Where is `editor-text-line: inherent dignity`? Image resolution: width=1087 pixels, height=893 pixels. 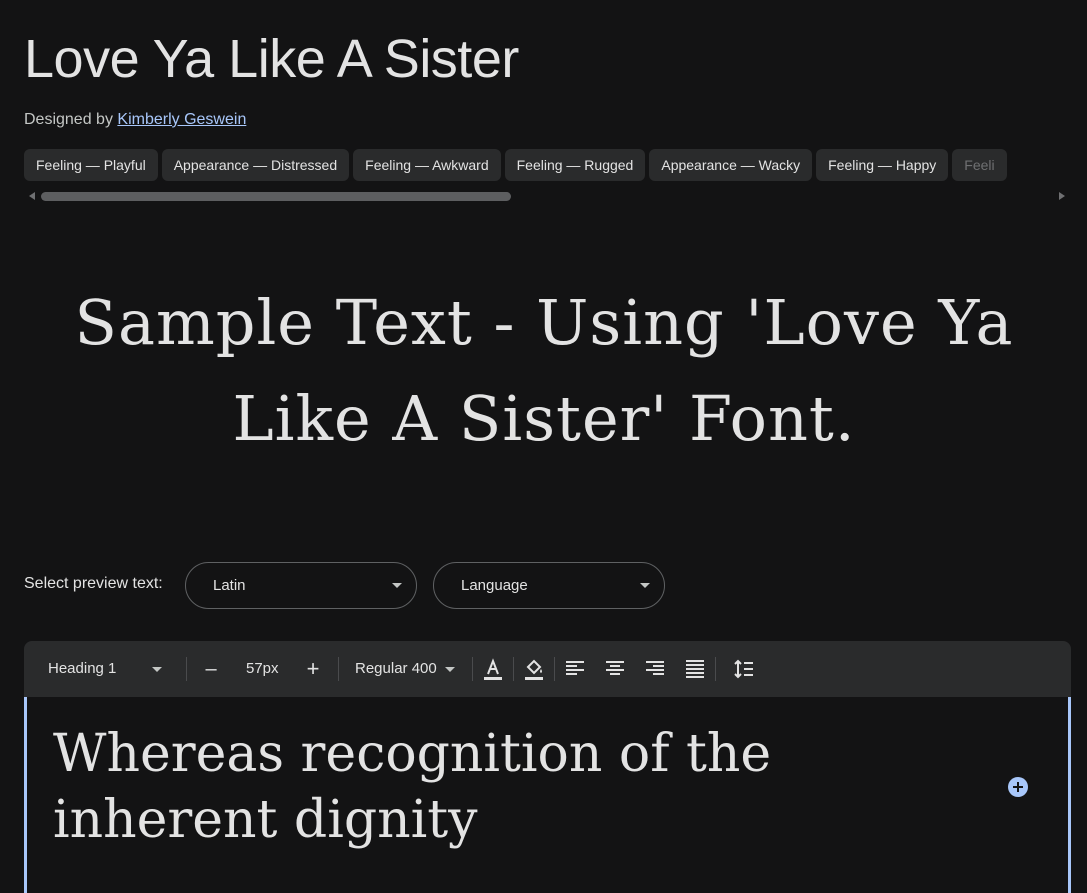
editor-text-line: inherent dignity is located at coordinates (265, 820).